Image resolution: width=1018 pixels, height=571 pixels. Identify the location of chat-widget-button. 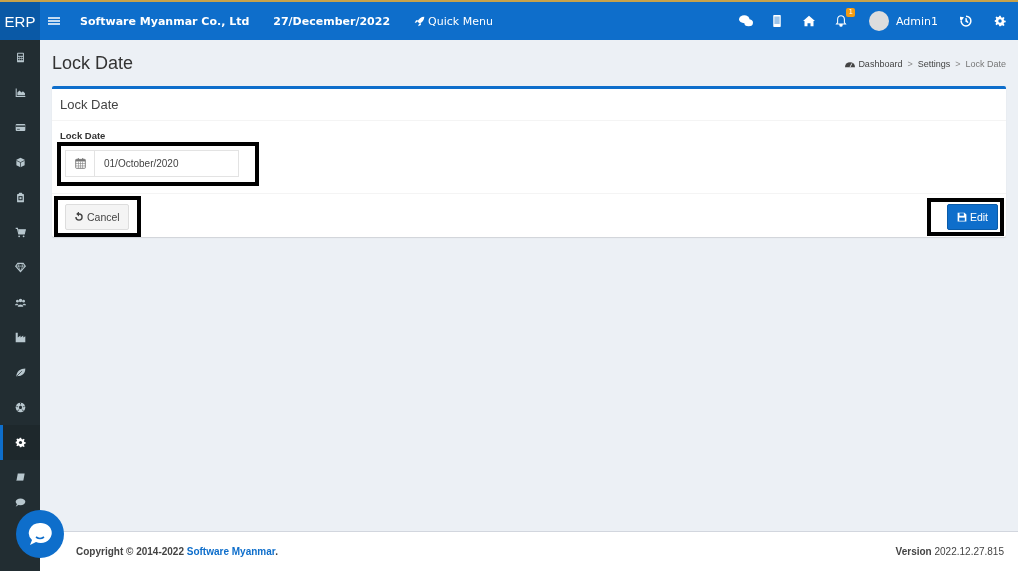
(40, 534).